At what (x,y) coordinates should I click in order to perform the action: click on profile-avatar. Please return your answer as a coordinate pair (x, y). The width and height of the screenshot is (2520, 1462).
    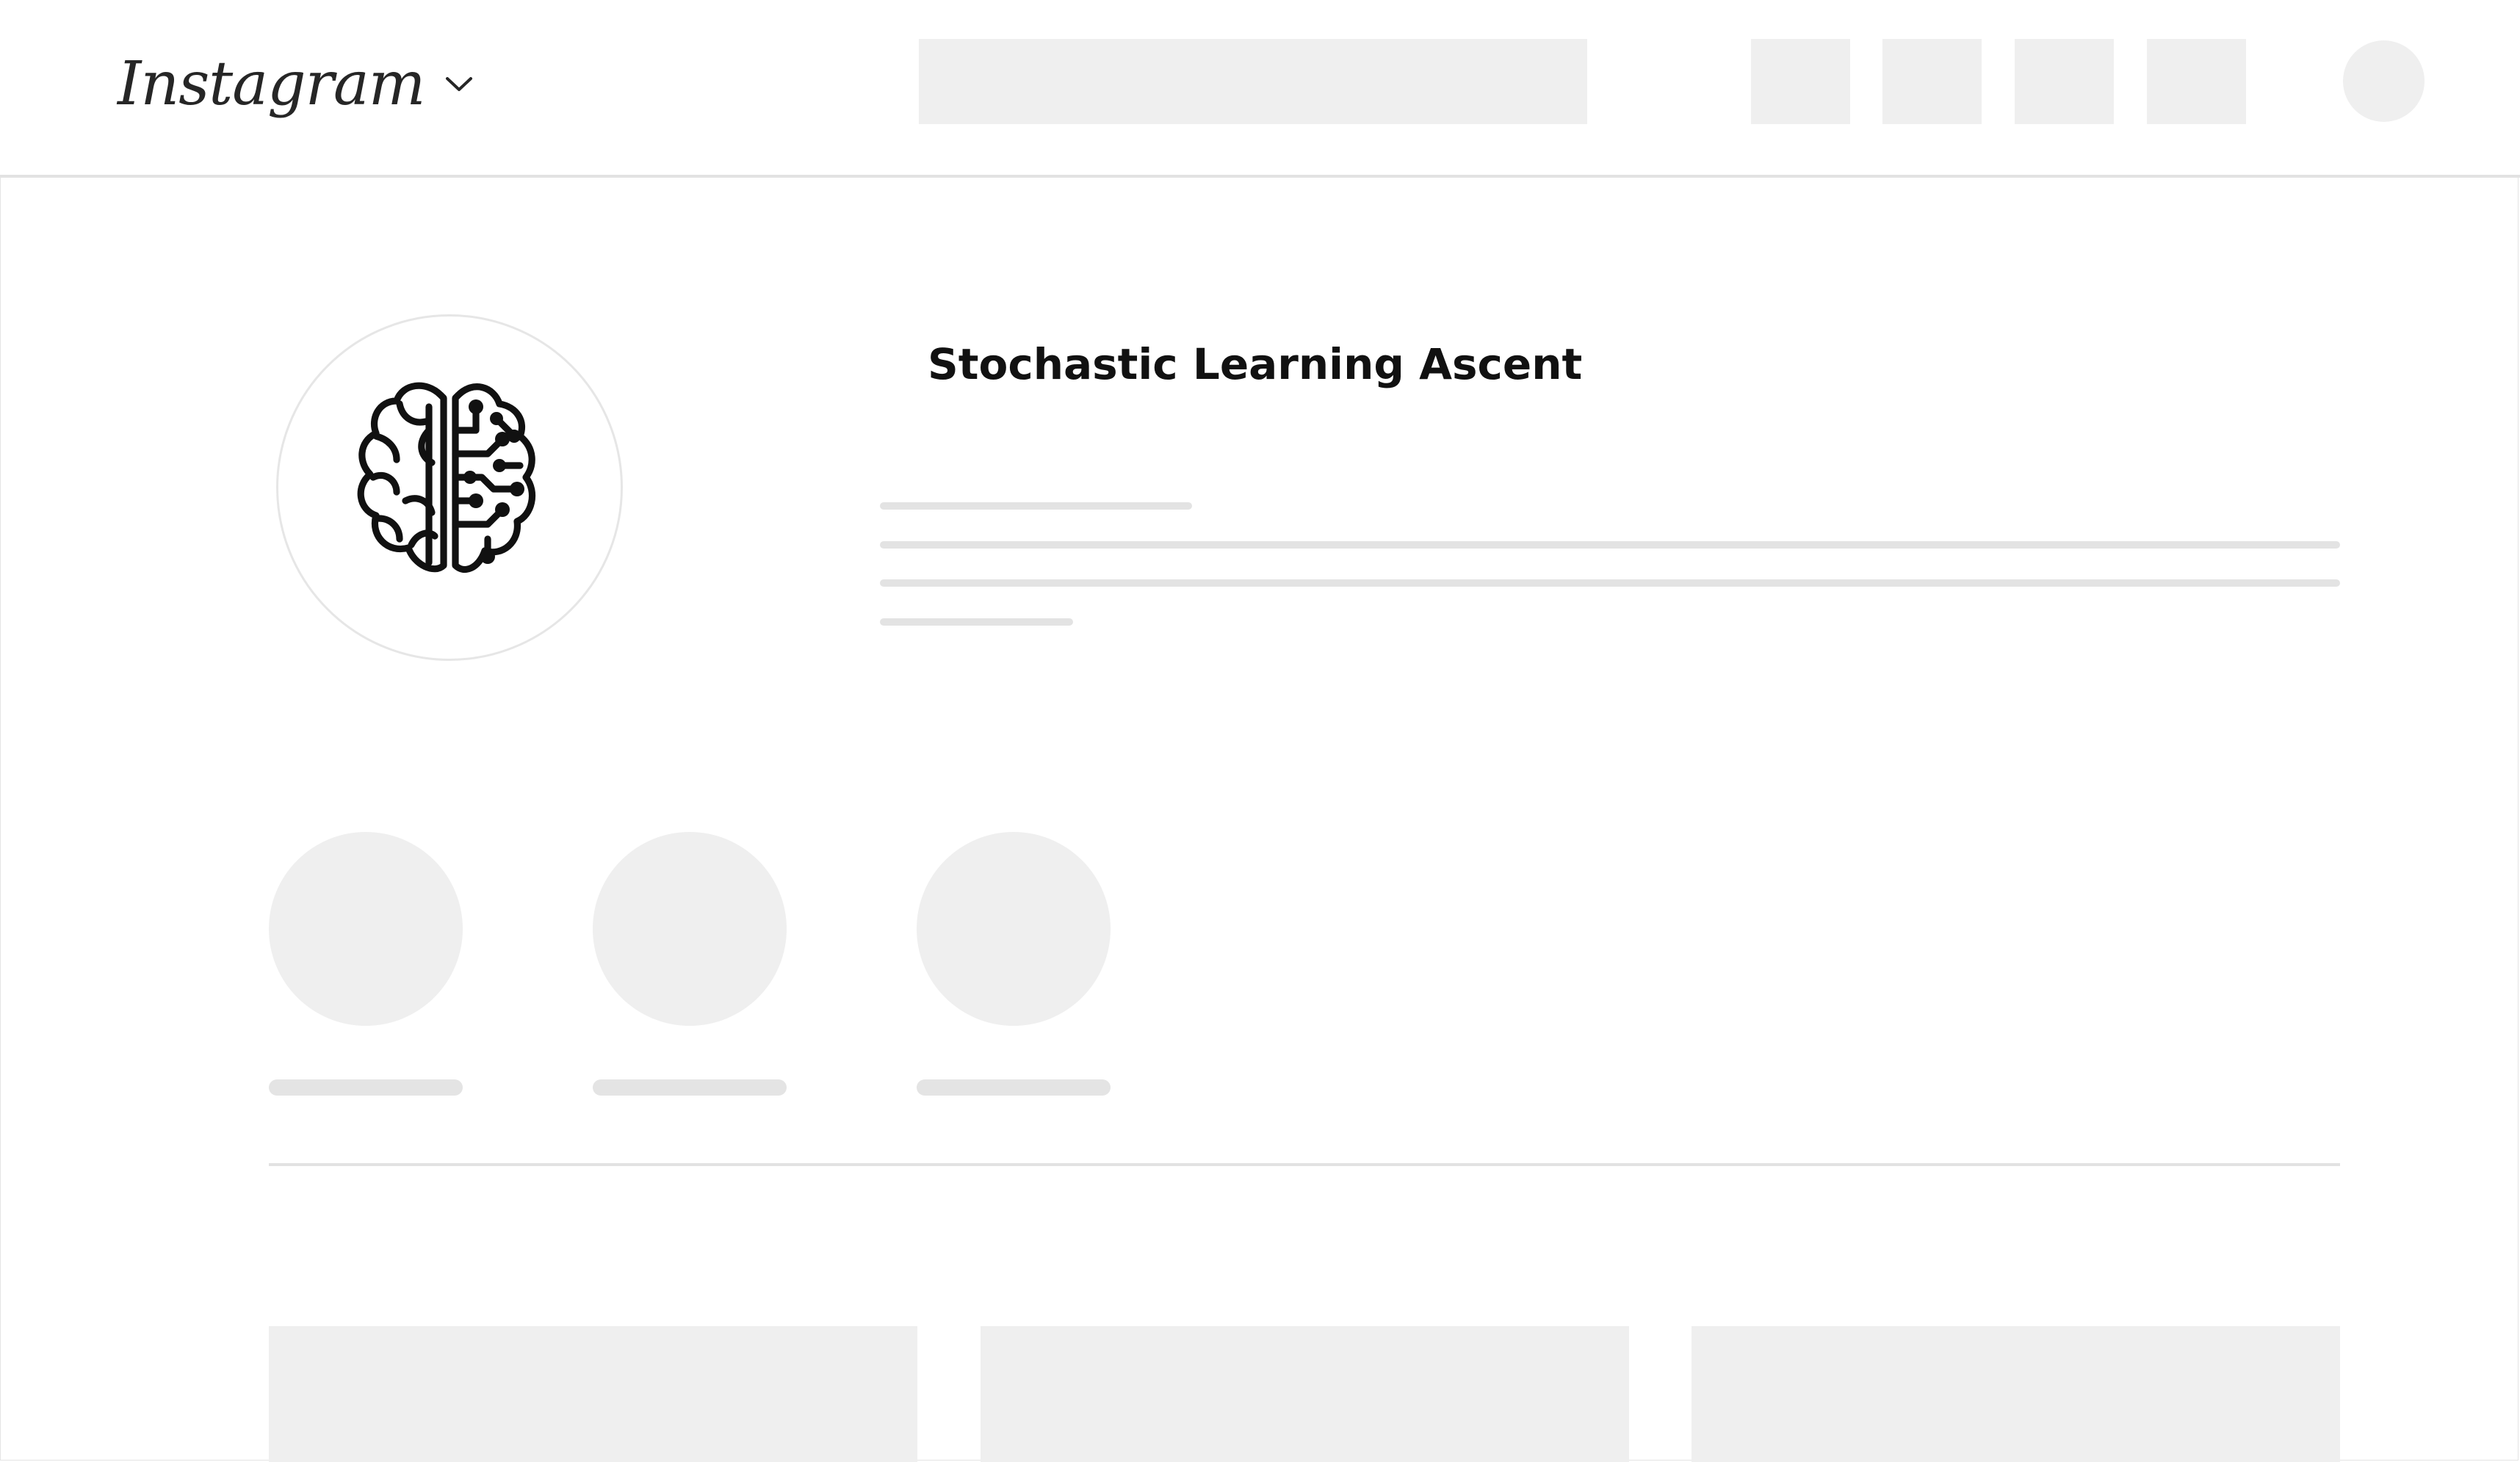
    Looking at the image, I should click on (450, 487).